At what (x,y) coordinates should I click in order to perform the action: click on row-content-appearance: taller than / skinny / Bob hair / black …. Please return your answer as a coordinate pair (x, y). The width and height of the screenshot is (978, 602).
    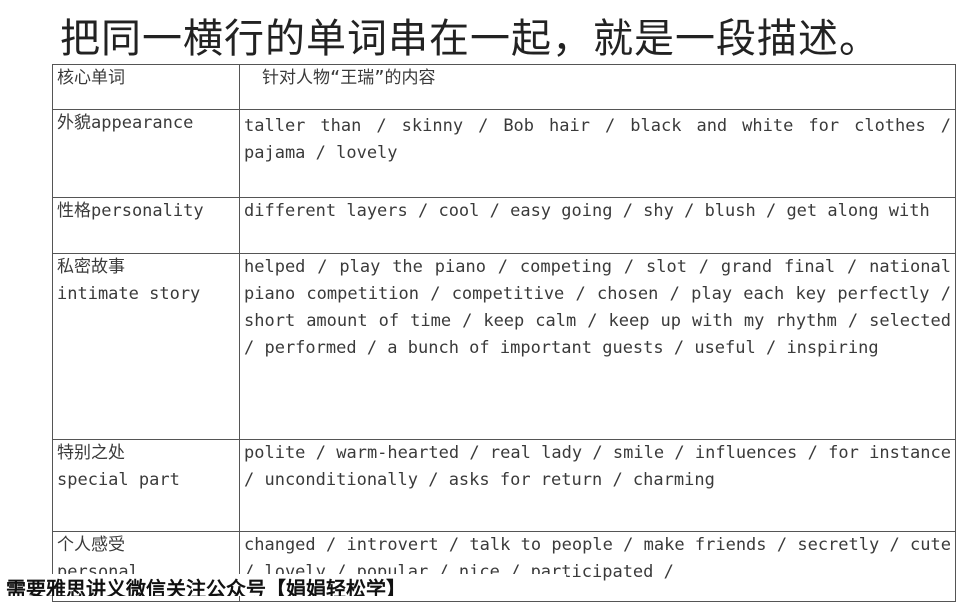
    Looking at the image, I should click on (597, 153).